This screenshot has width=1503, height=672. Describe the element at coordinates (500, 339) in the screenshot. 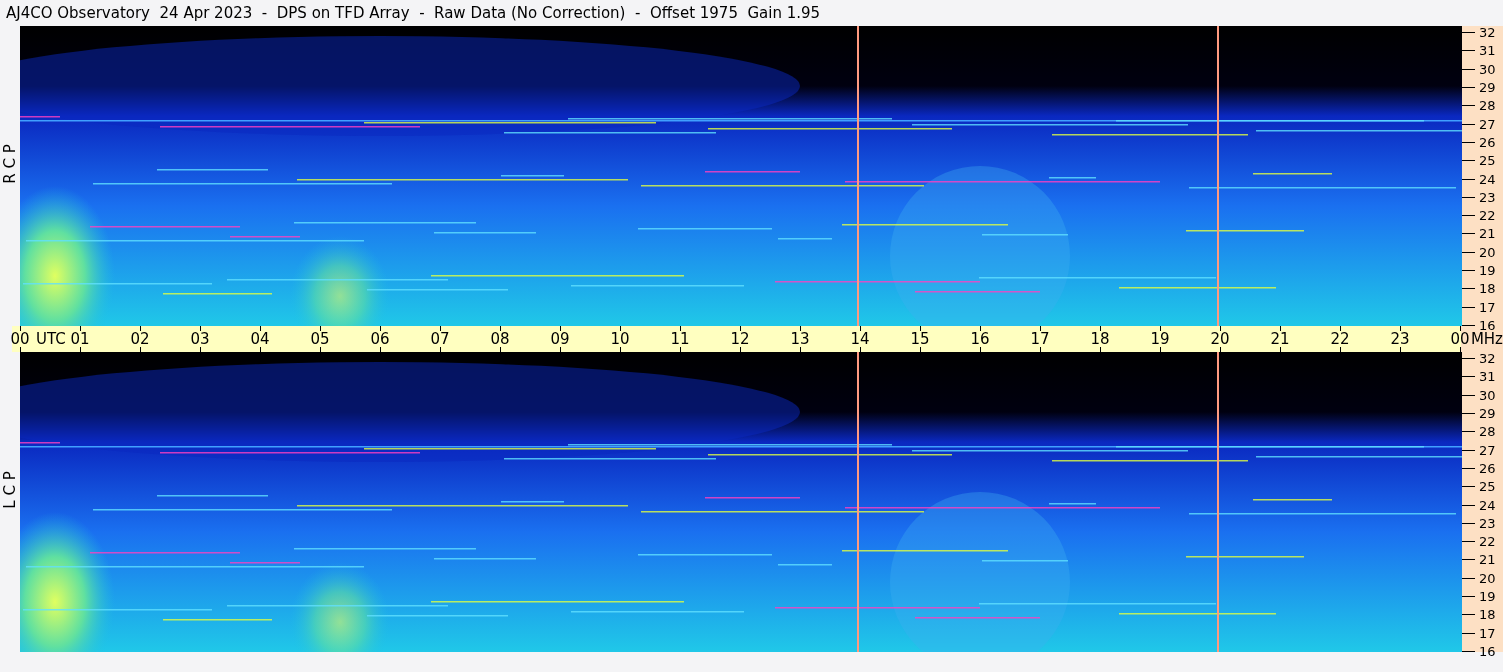

I see `hour-label: 08` at that location.